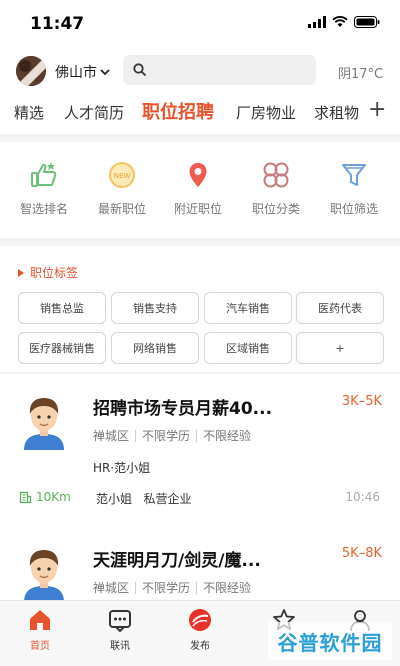 Image resolution: width=400 pixels, height=666 pixels. I want to click on nav-label: 联讯, so click(120, 646).